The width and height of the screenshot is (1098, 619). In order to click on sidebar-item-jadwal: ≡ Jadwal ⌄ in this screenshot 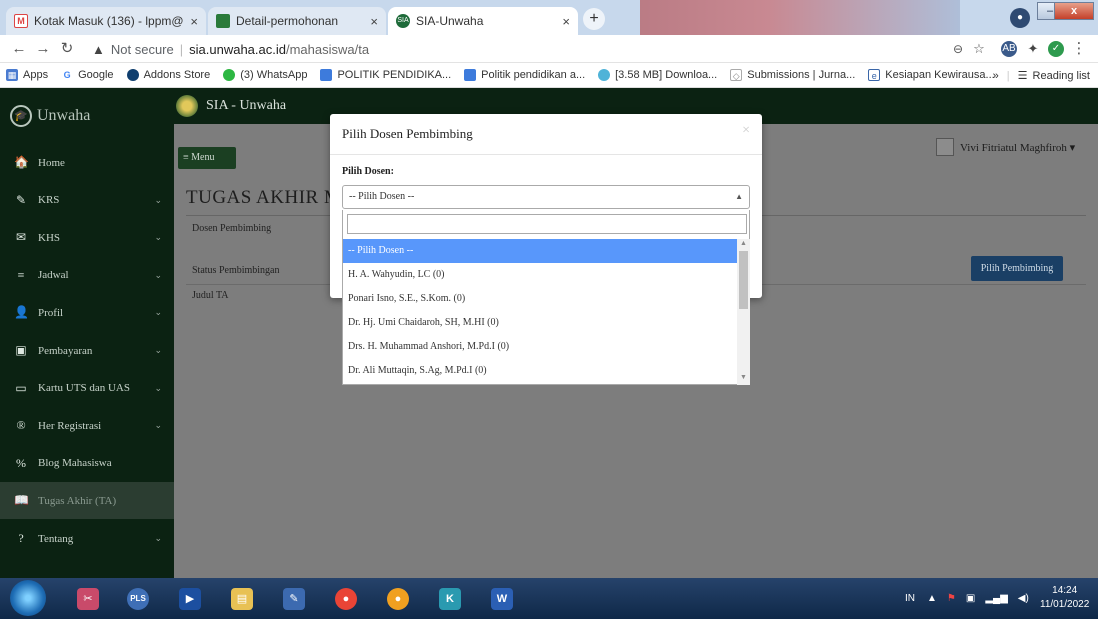, I will do `click(87, 275)`.